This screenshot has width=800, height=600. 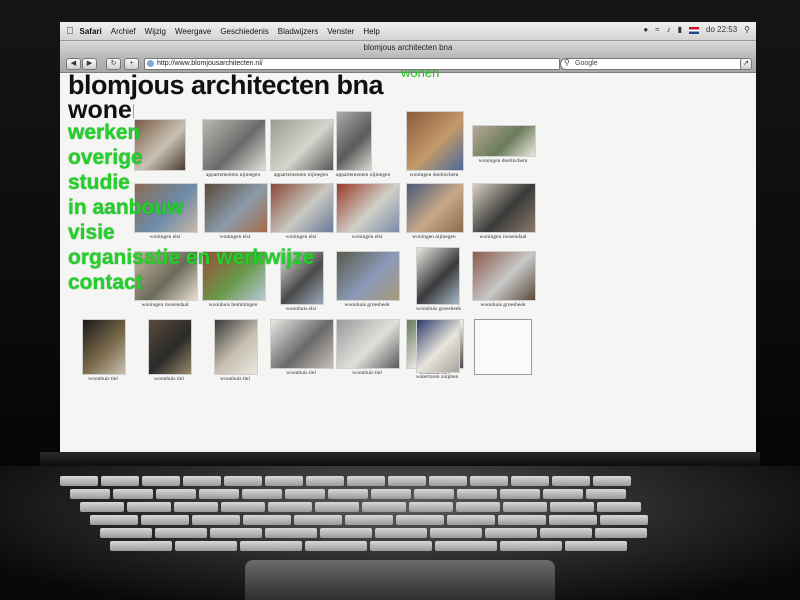 What do you see at coordinates (645, 29) in the screenshot?
I see `bluetooth-icon: ●` at bounding box center [645, 29].